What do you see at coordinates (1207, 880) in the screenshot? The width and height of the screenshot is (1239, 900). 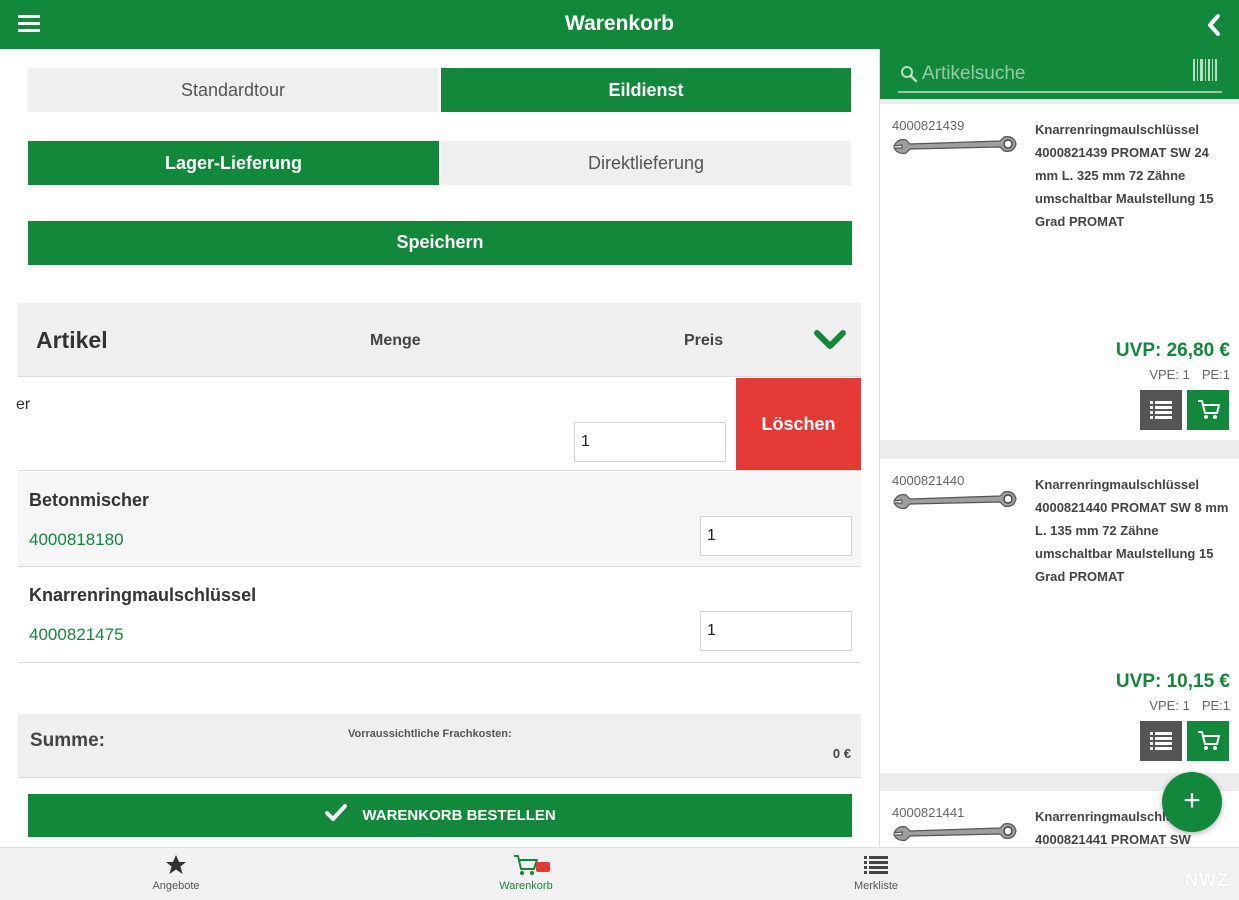 I see `brand-logo: NWZ` at bounding box center [1207, 880].